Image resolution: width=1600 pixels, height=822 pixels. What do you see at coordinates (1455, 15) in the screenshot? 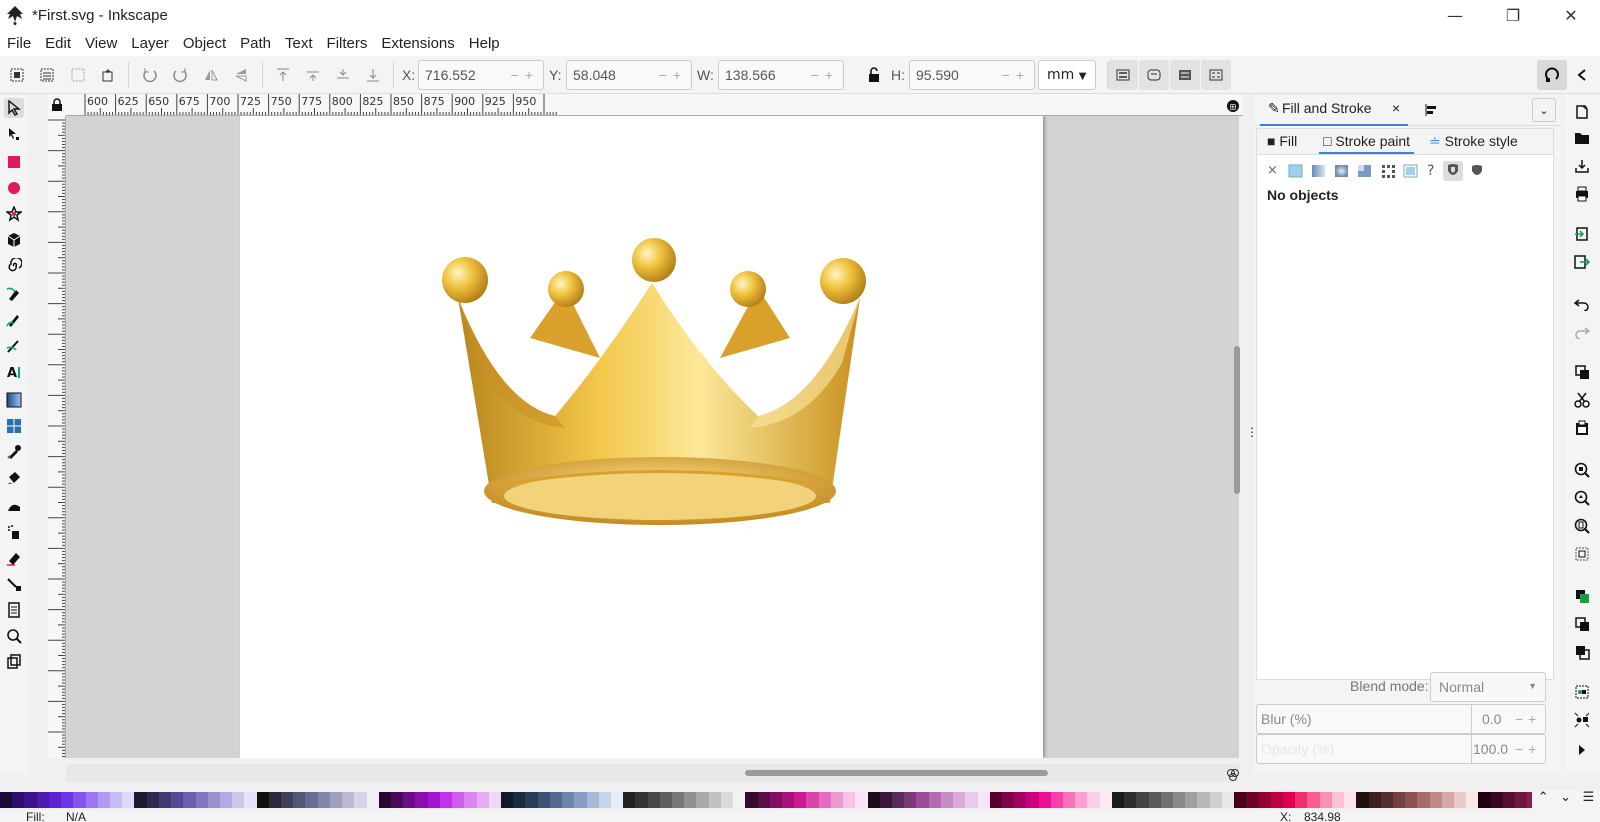
I see `minimize-button: —` at bounding box center [1455, 15].